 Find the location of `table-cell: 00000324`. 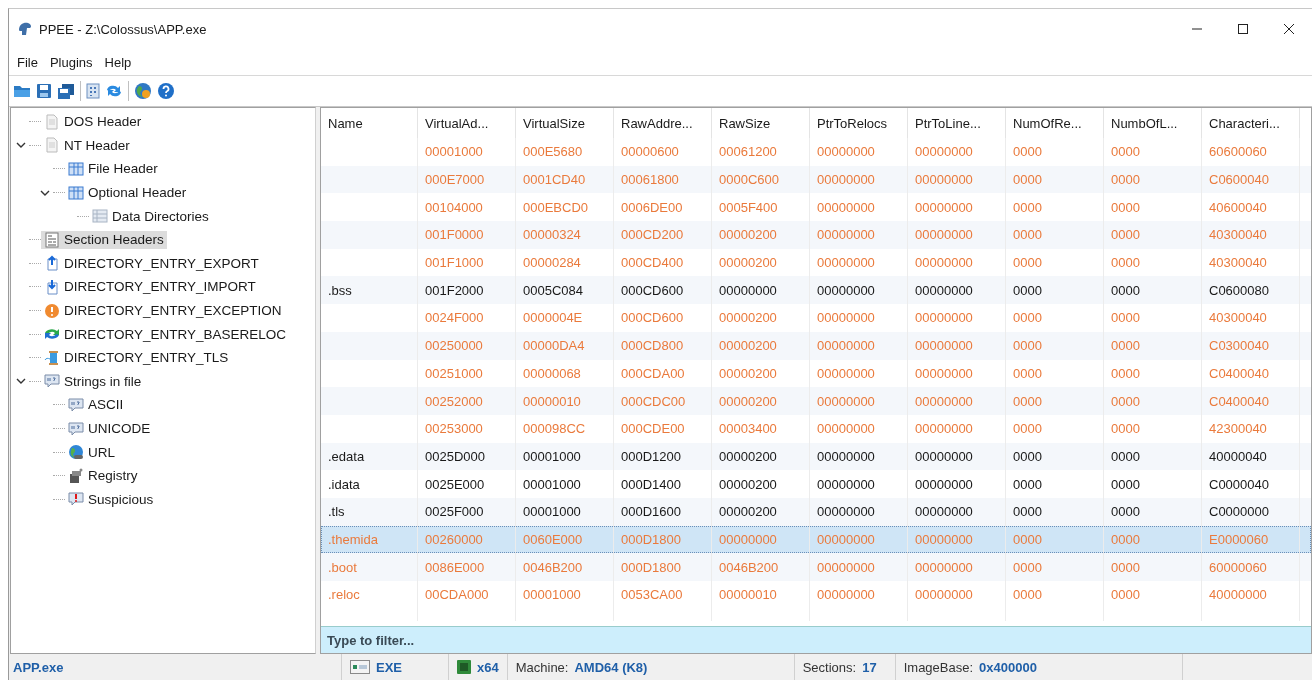

table-cell: 00000324 is located at coordinates (565, 235).